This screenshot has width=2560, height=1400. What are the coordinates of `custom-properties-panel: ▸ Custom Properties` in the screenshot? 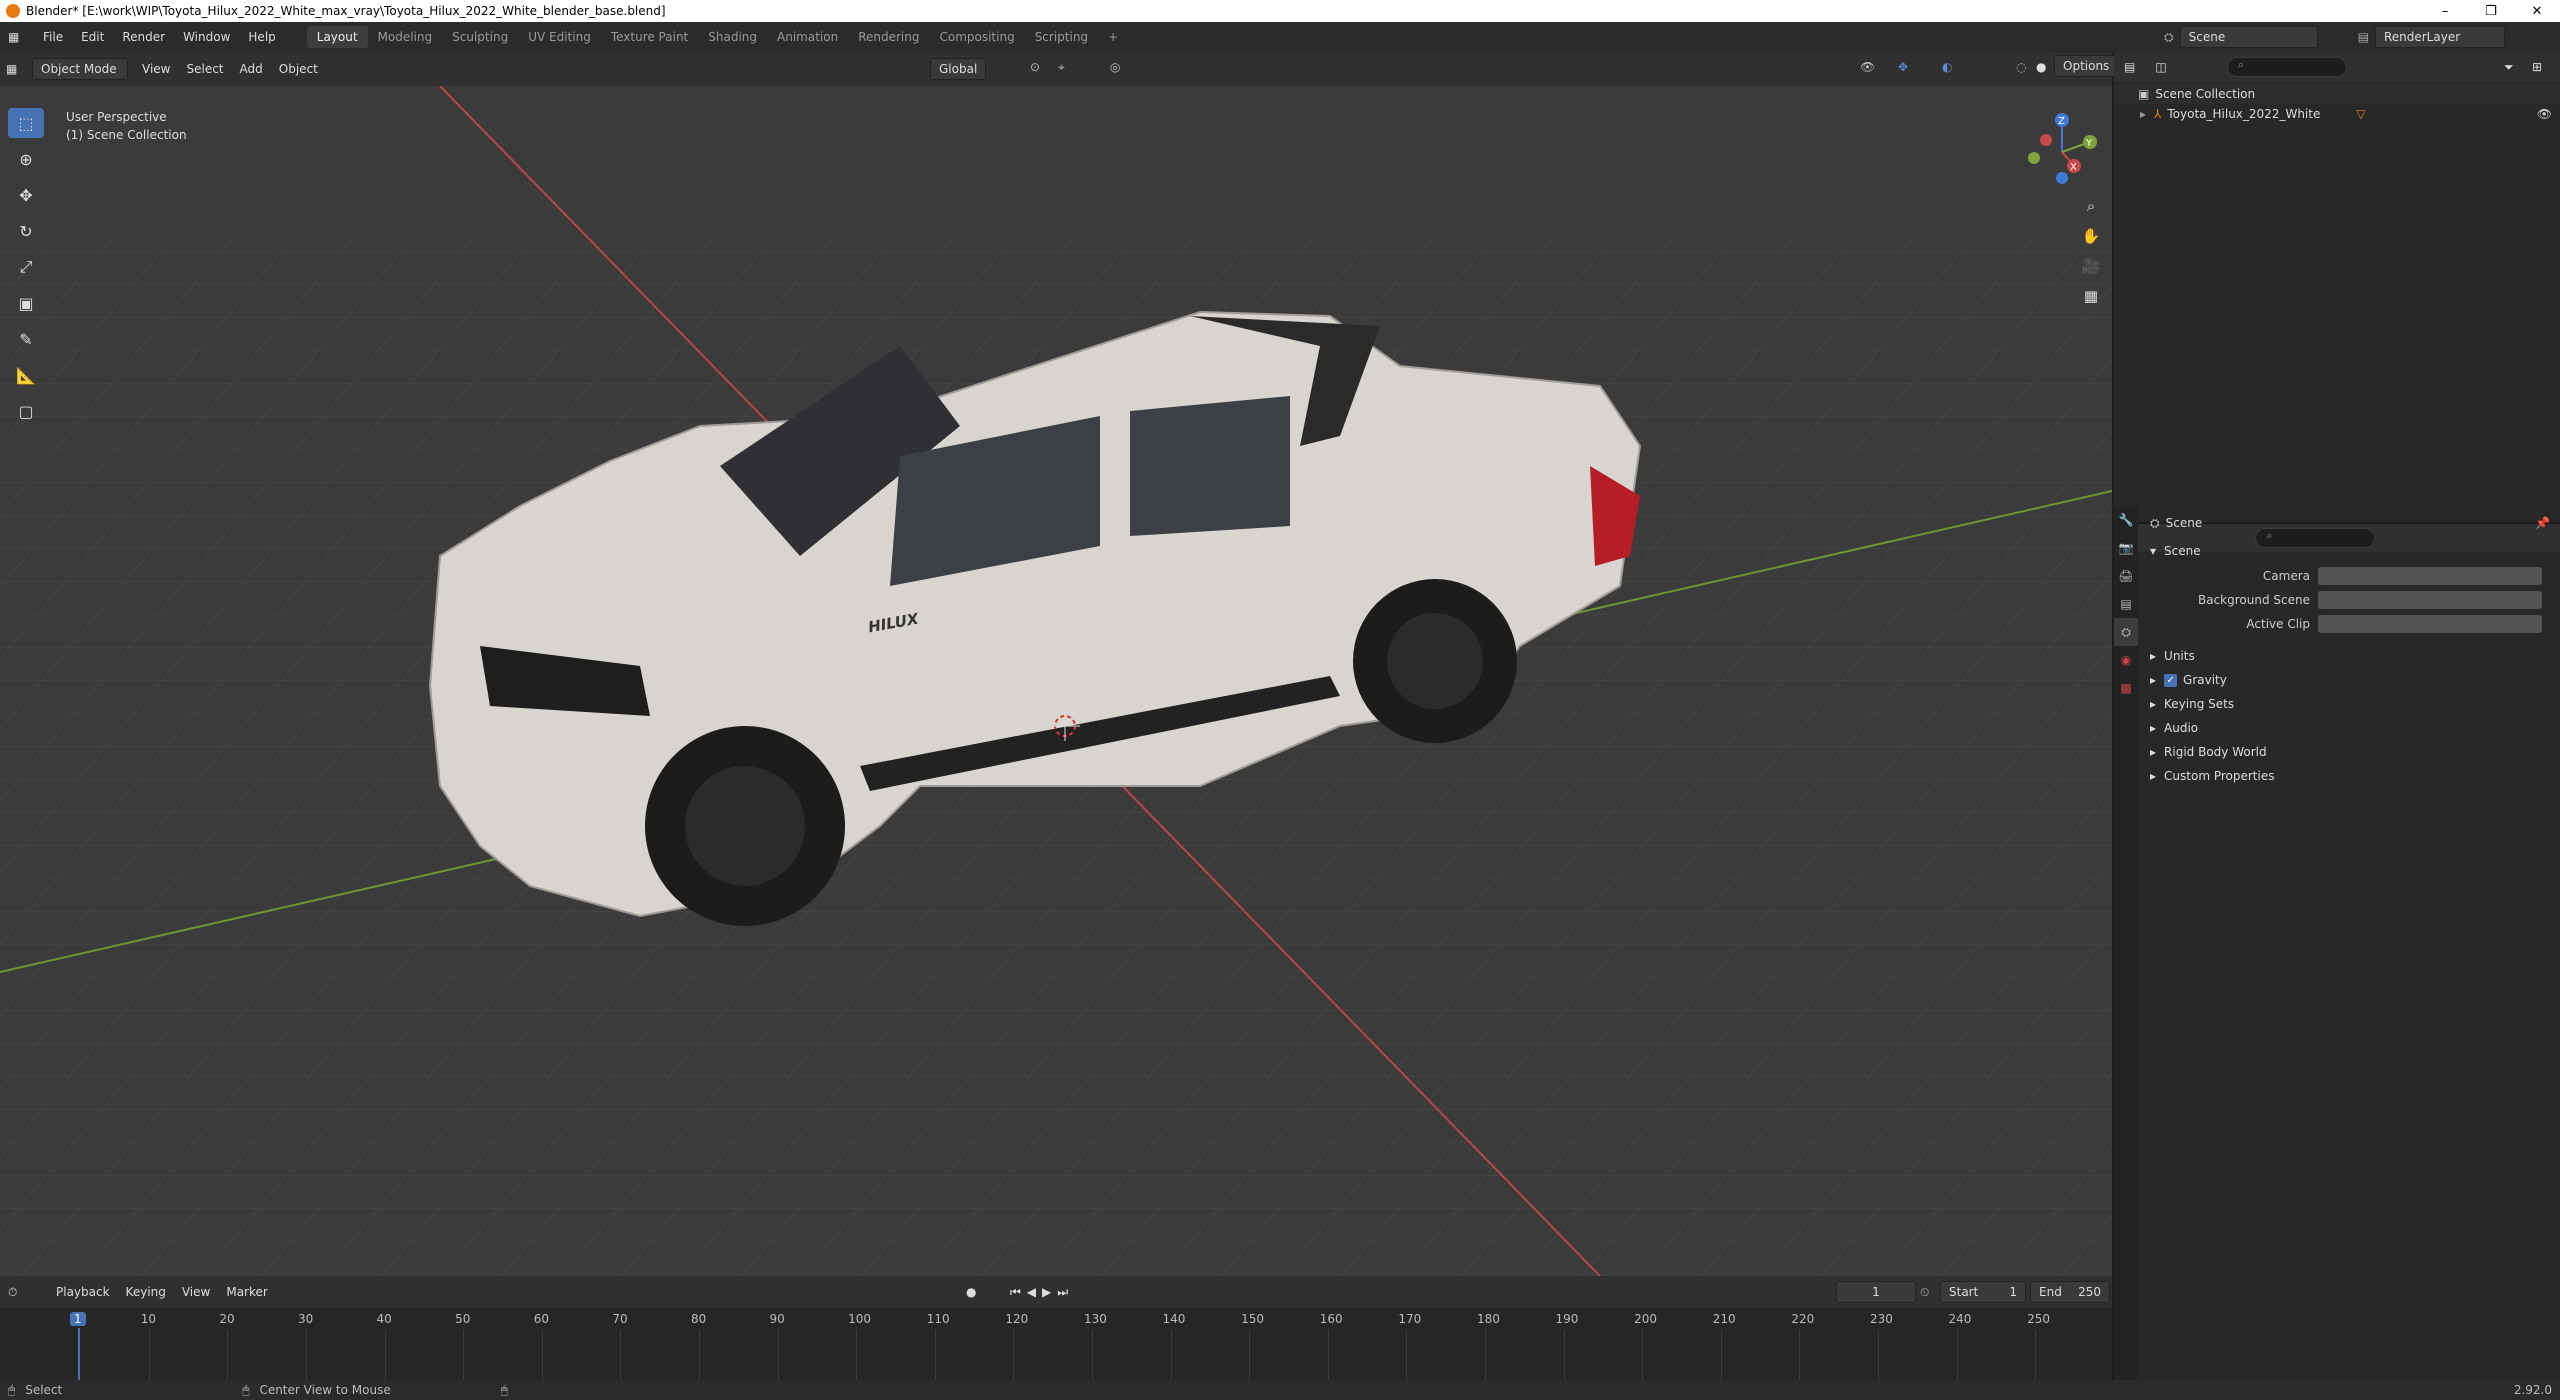 It's located at (2350, 776).